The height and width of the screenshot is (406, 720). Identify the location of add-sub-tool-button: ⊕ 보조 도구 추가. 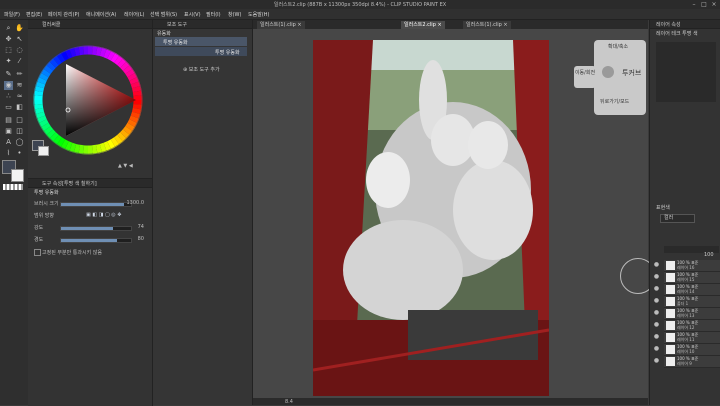
(201, 69).